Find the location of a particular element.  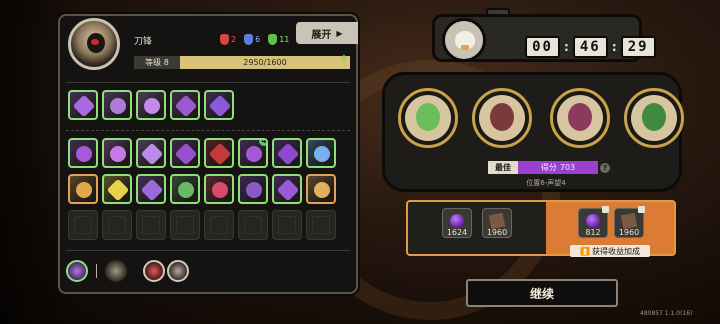

continue-button: 继续 is located at coordinates (542, 293).